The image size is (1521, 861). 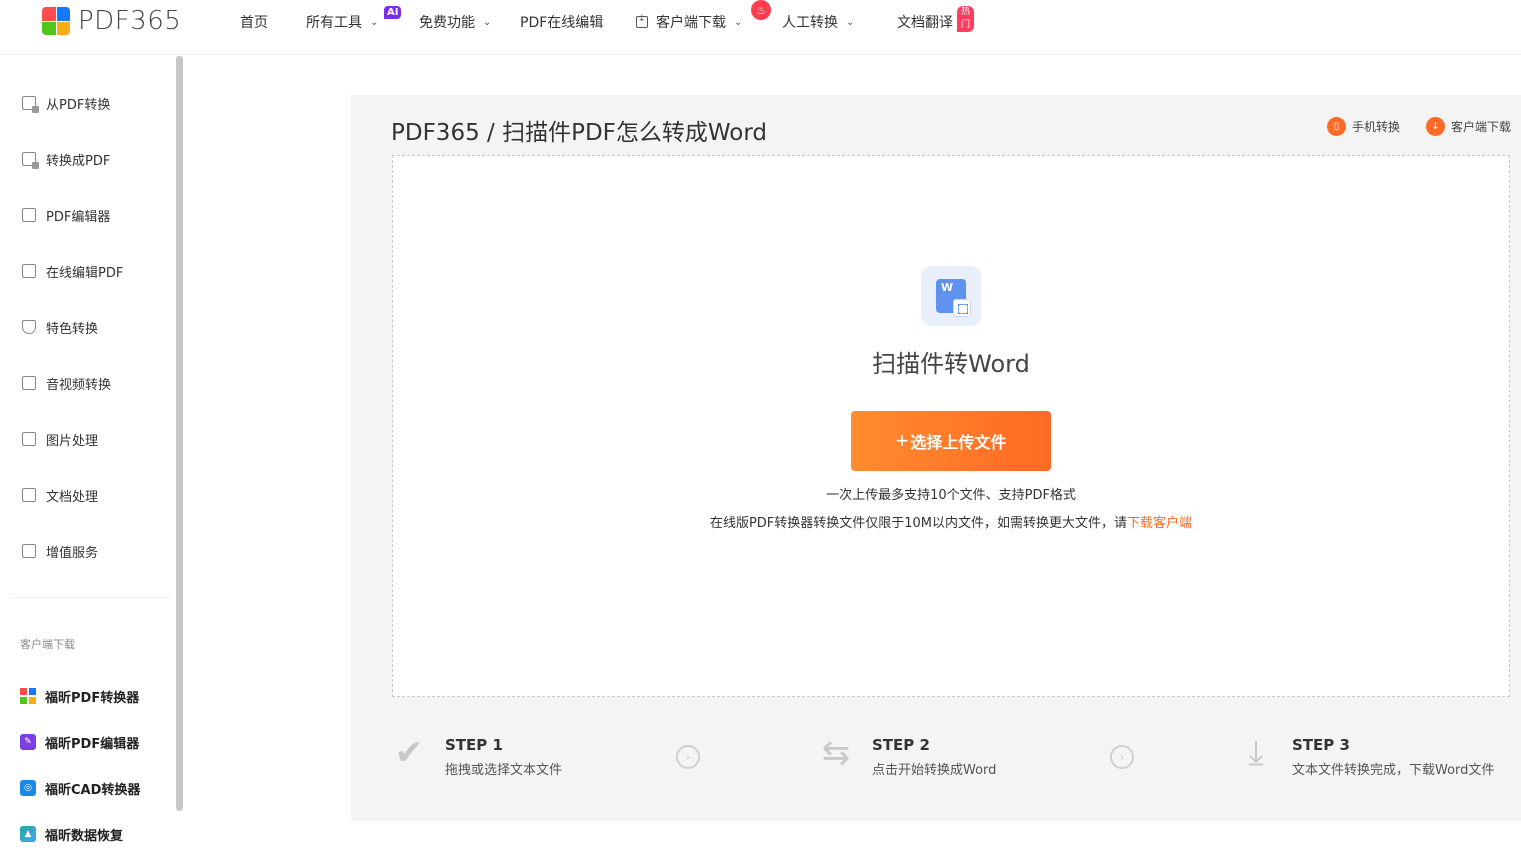 I want to click on step-3: ⤓ STEP 3 文本文件转换完成，下载Word文件, so click(x=1366, y=756).